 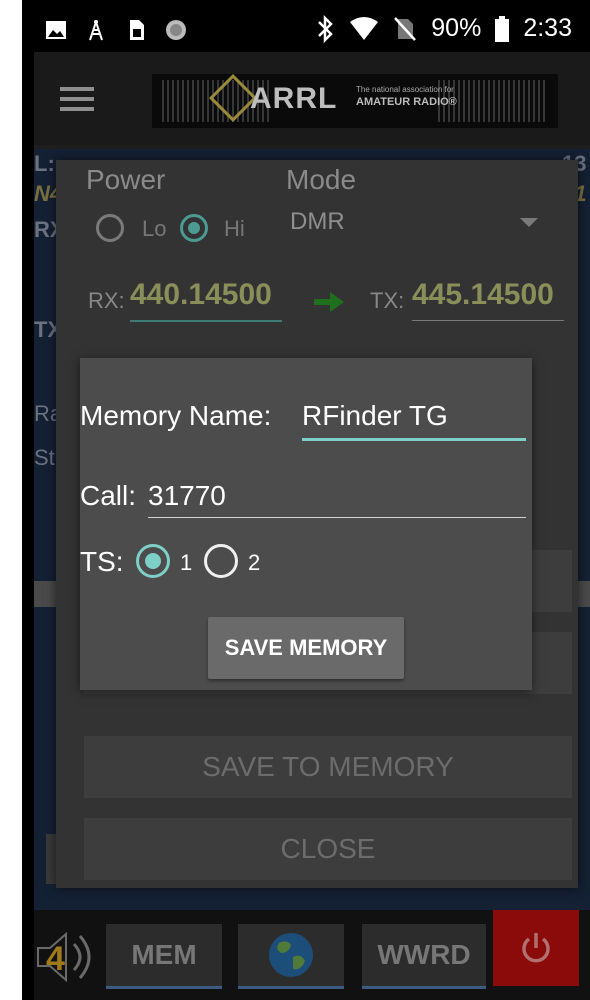 What do you see at coordinates (364, 28) in the screenshot?
I see `wifi-icon` at bounding box center [364, 28].